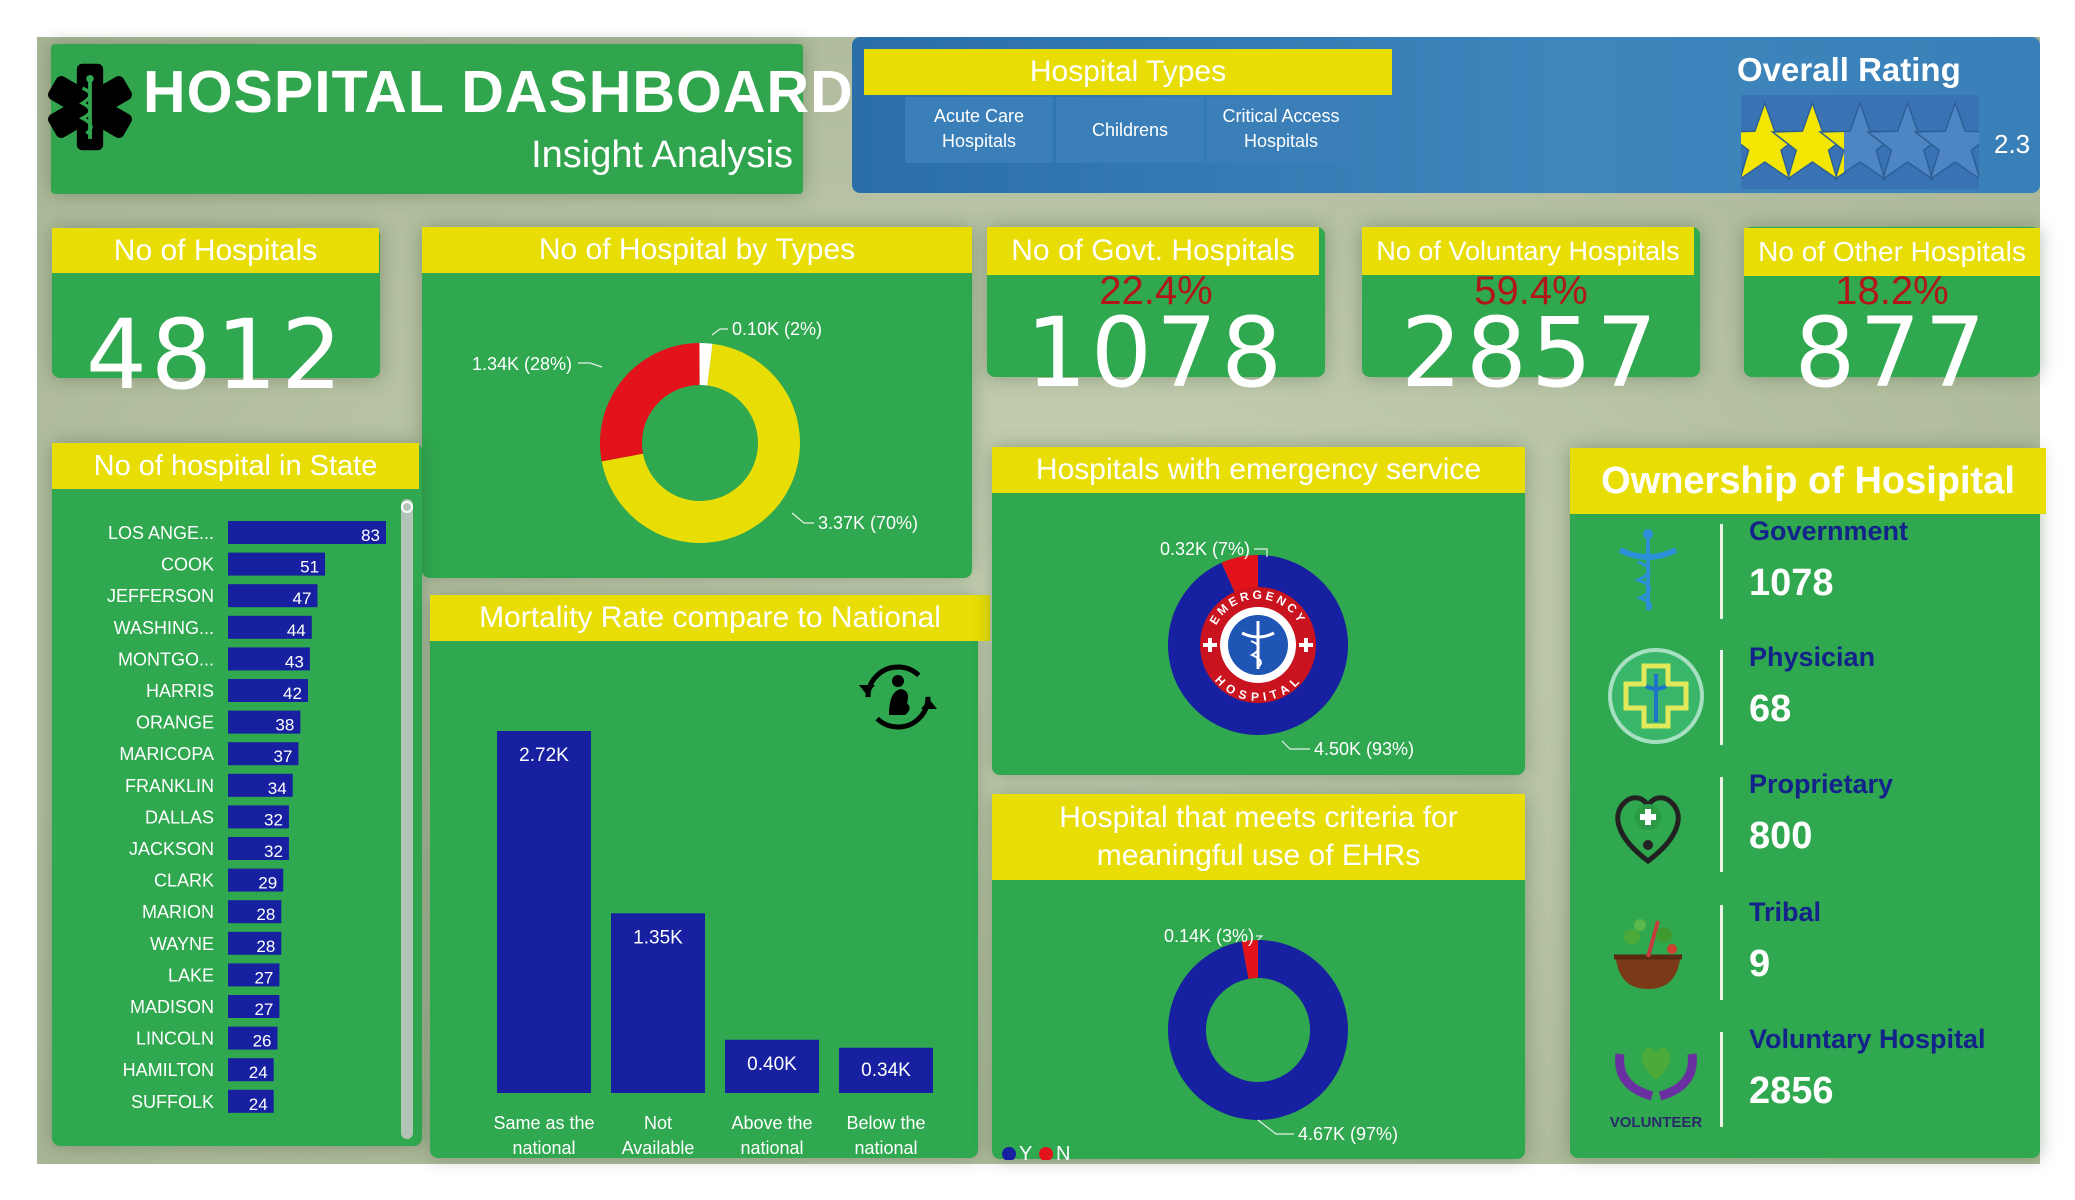 The image size is (2075, 1200). Describe the element at coordinates (543, 1123) in the screenshot. I see `mortality-tick-label: Same as the` at that location.